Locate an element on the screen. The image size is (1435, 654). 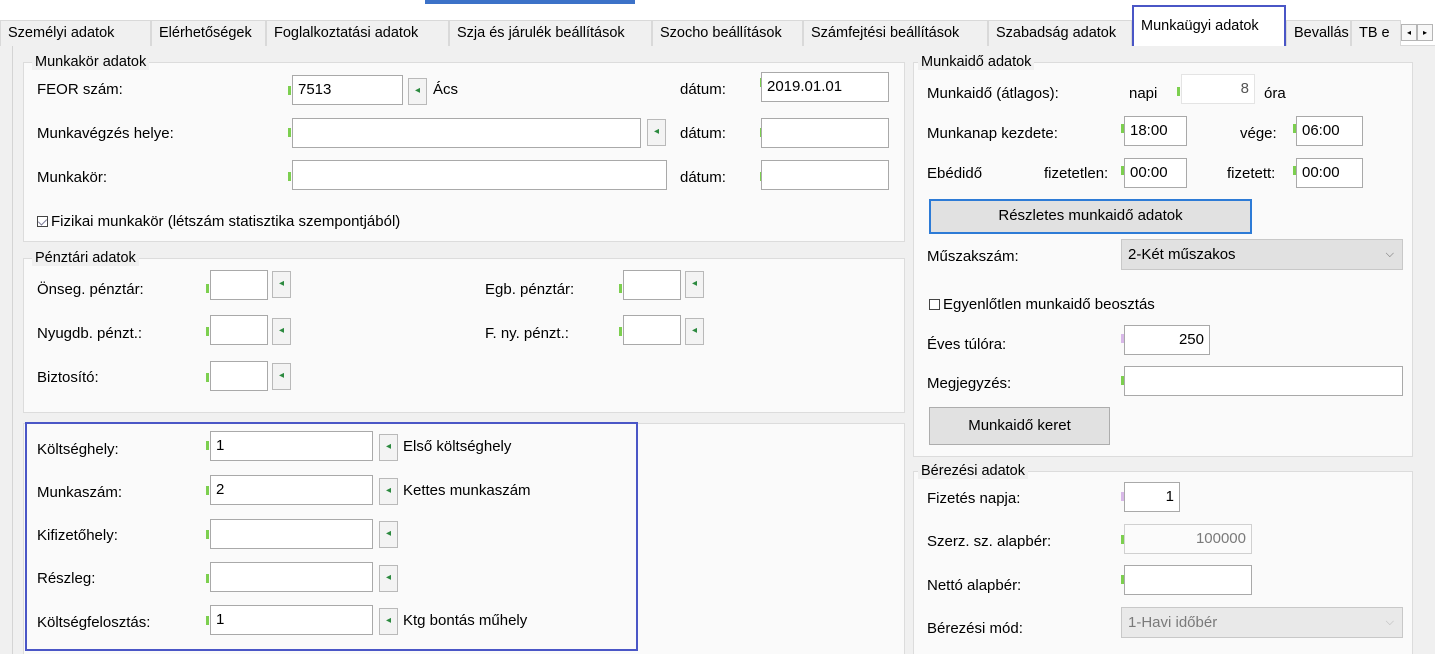
feor-name: Ács is located at coordinates (446, 89).